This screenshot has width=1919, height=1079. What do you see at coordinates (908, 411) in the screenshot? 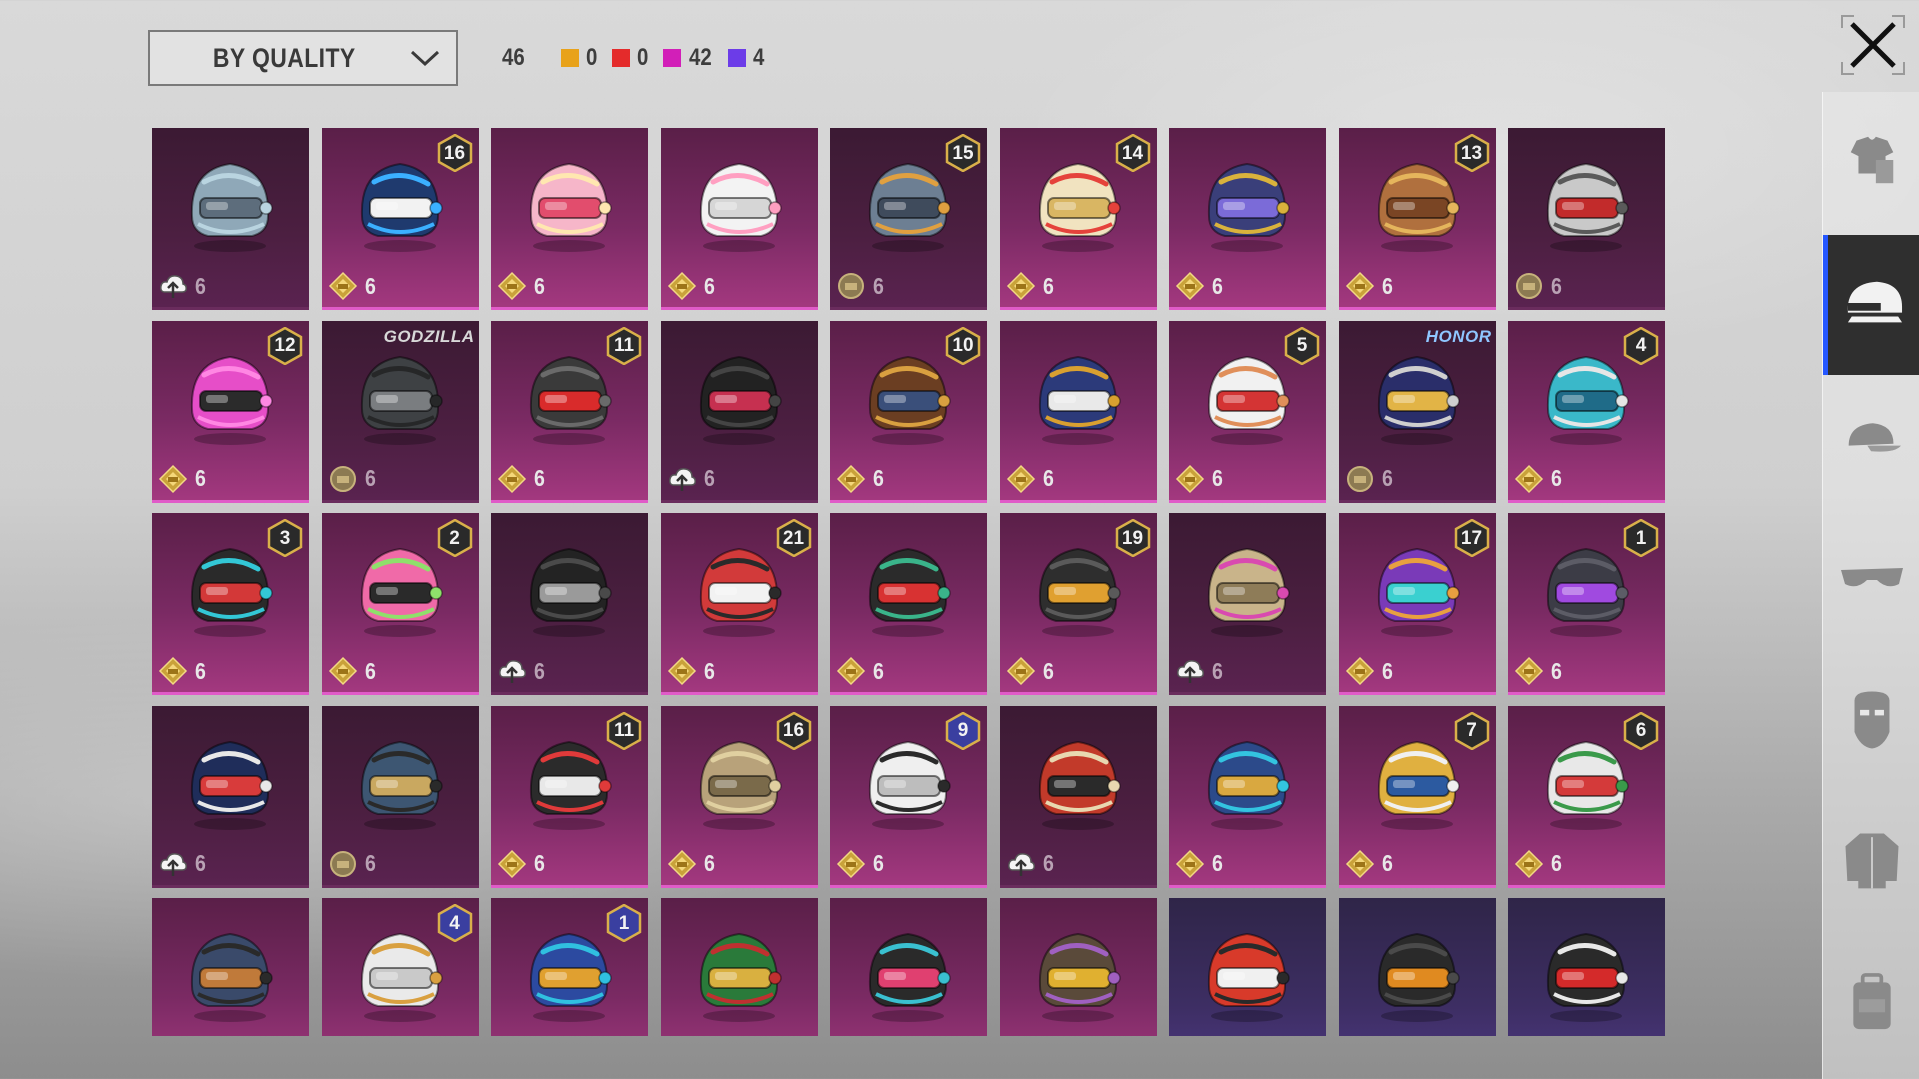
I see `item-card: 10 6` at bounding box center [908, 411].